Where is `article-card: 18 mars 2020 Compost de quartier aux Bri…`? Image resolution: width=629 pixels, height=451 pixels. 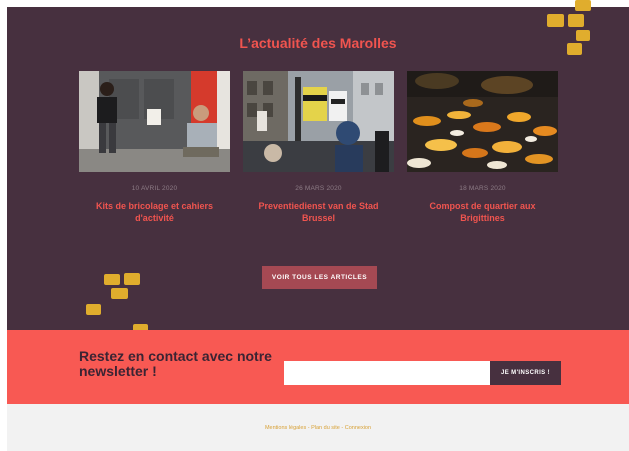 article-card: 18 mars 2020 Compost de quartier aux Bri… is located at coordinates (482, 147).